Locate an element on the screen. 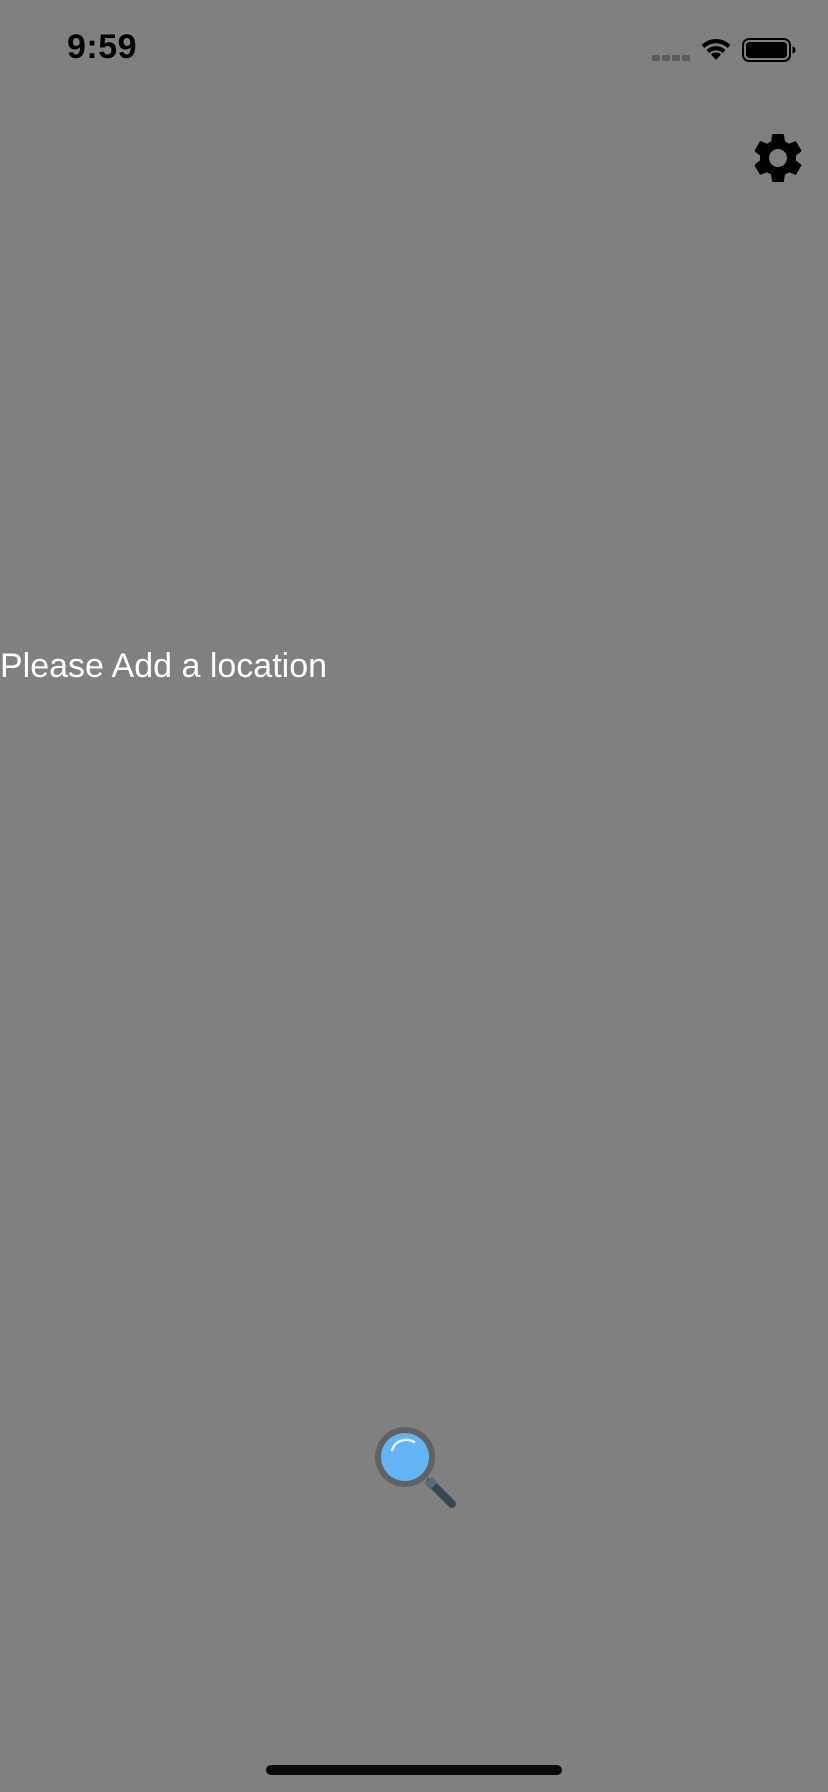  home-indicator is located at coordinates (414, 1770).